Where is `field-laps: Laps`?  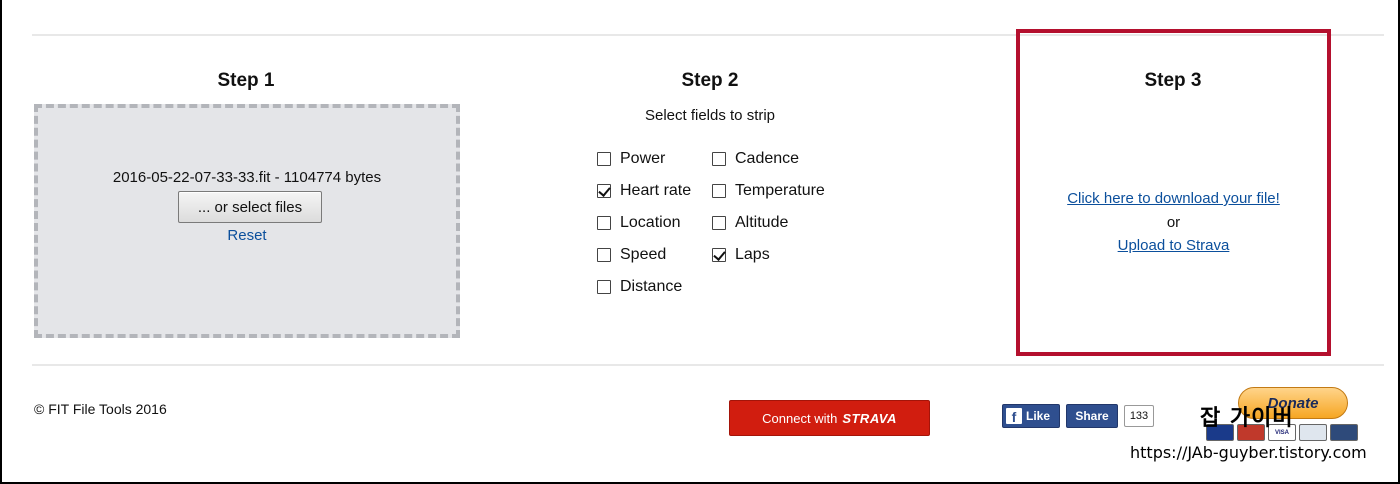
field-laps: Laps is located at coordinates (741, 255).